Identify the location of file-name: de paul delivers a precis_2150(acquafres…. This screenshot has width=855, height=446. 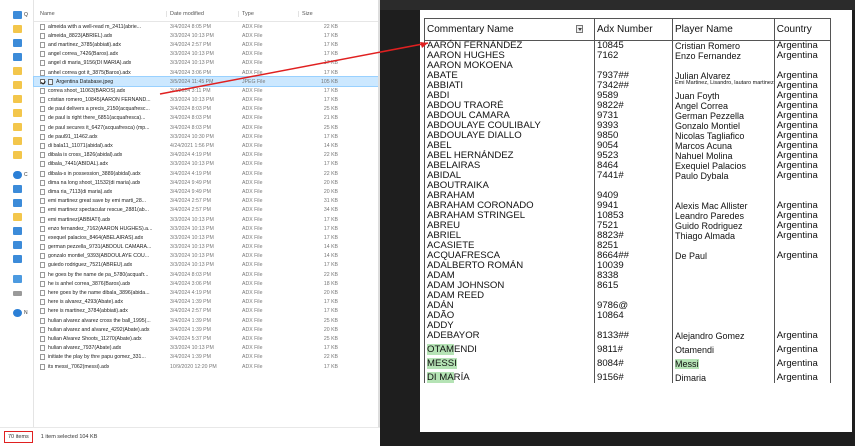
(99, 109).